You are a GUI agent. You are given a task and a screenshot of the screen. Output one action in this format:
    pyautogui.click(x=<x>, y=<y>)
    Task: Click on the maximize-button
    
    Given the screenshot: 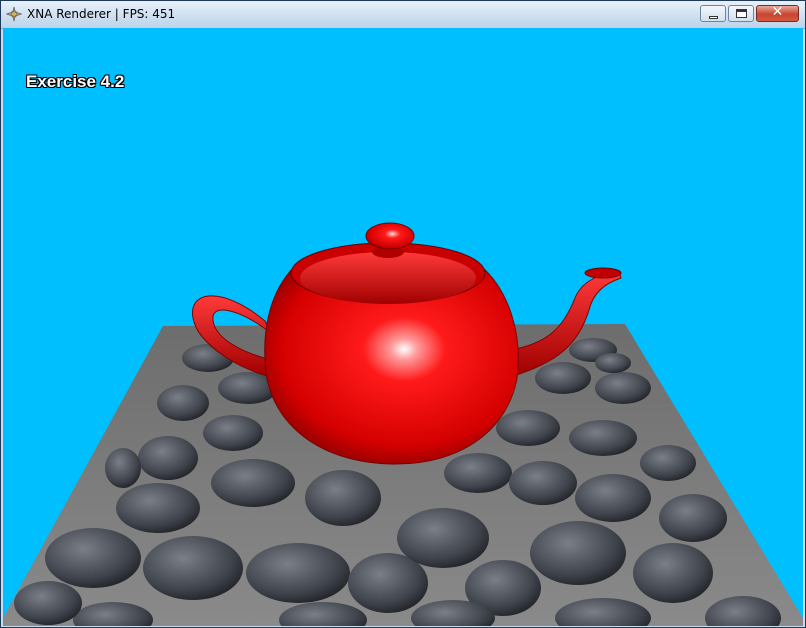 What is the action you would take?
    pyautogui.click(x=741, y=13)
    